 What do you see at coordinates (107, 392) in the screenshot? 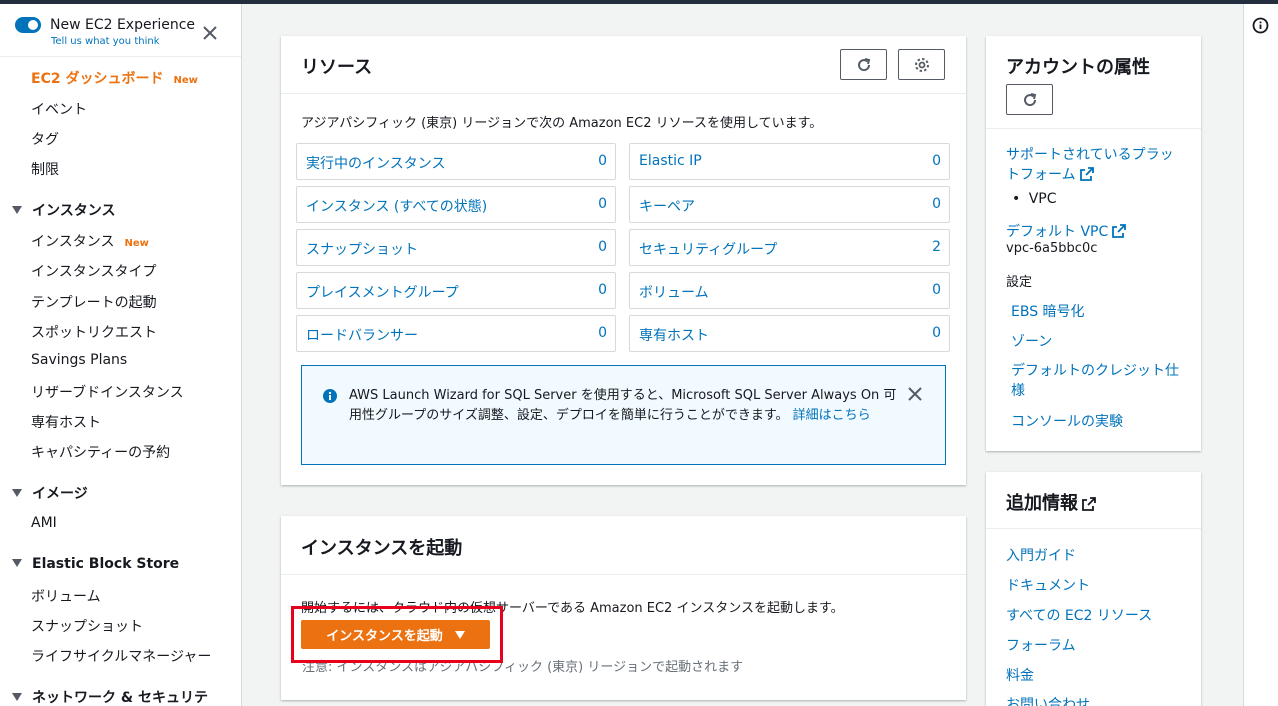
I see `sidebar-item-reserved-instances: リザーブドインスタンス` at bounding box center [107, 392].